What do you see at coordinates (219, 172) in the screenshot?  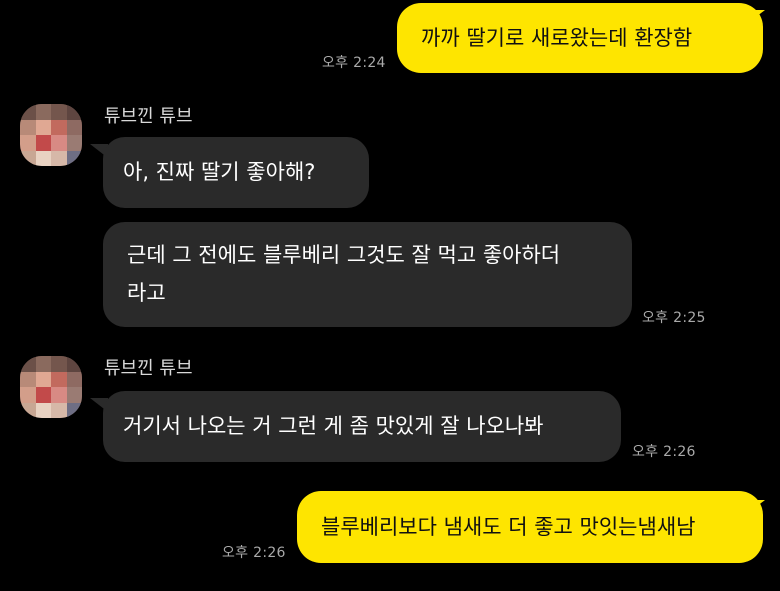 I see `message-text: 아, 진짜 딸기 좋아해?` at bounding box center [219, 172].